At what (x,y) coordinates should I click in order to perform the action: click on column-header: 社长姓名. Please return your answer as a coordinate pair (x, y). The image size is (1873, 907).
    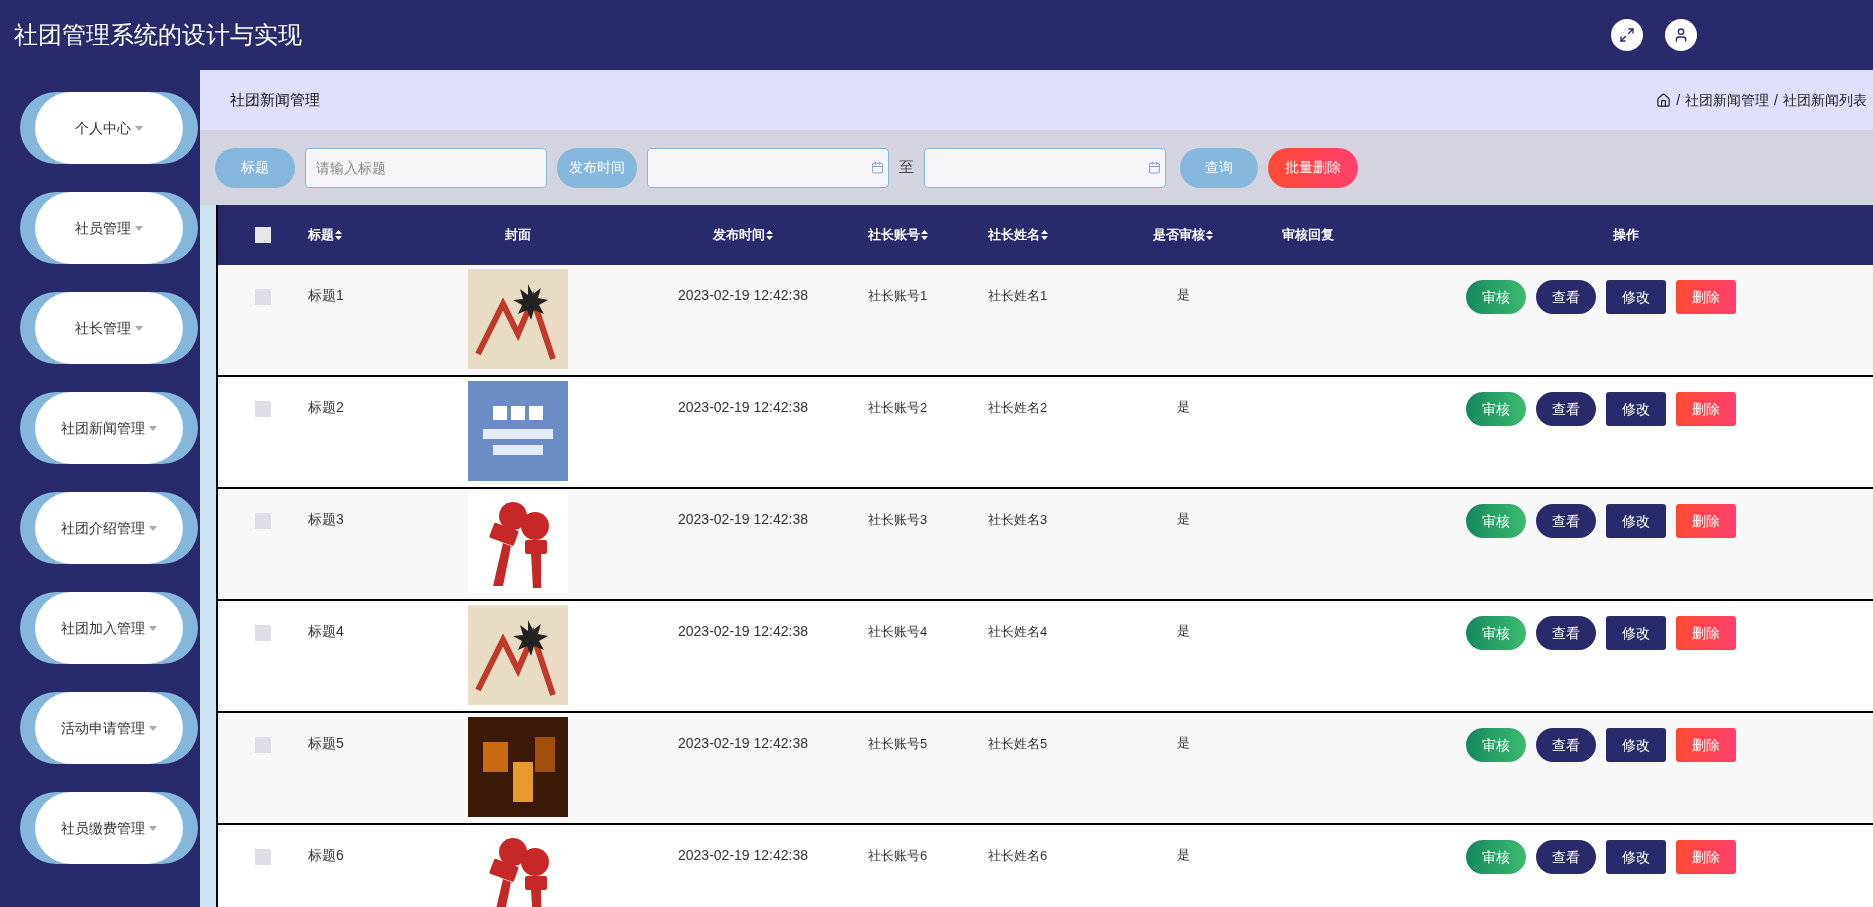
    Looking at the image, I should click on (1018, 235).